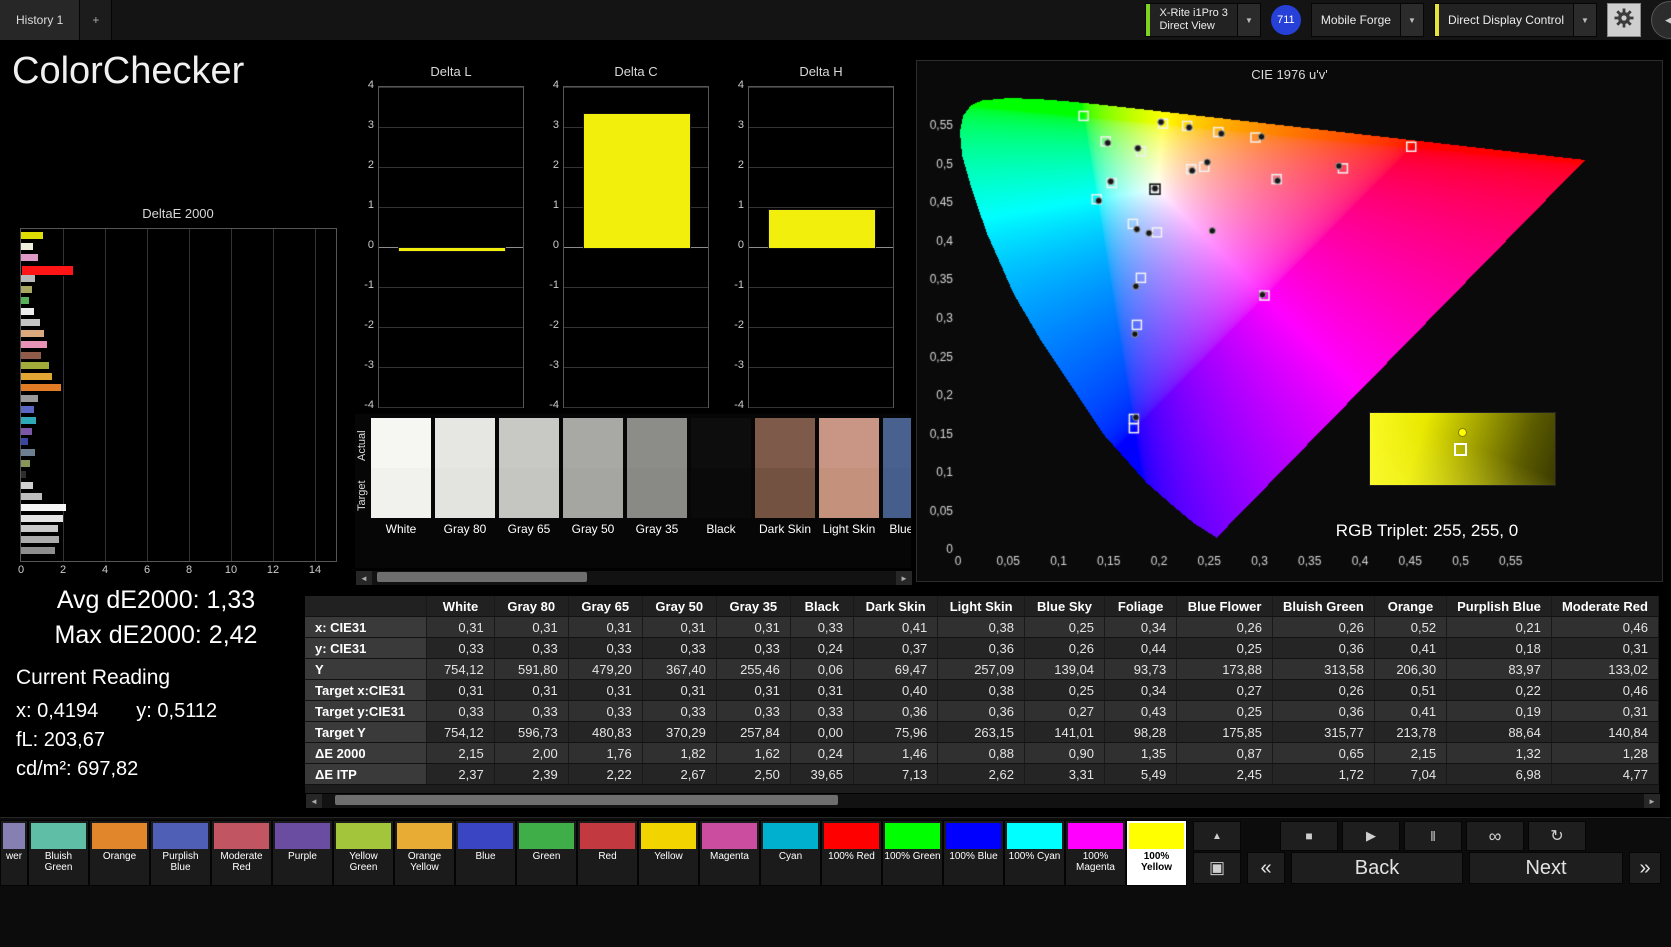 The width and height of the screenshot is (1671, 947). I want to click on table-cell: 370,29, so click(679, 732).